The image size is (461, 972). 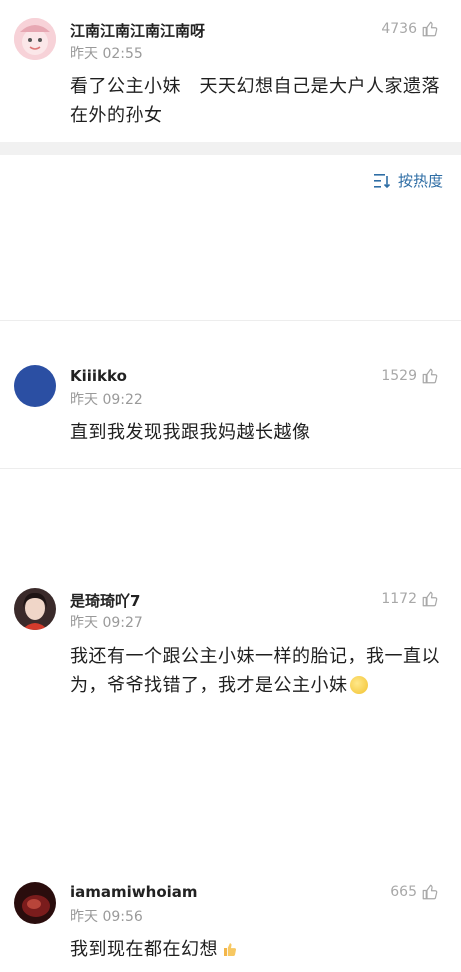 I want to click on username: iamamiwhoiam, so click(x=134, y=892).